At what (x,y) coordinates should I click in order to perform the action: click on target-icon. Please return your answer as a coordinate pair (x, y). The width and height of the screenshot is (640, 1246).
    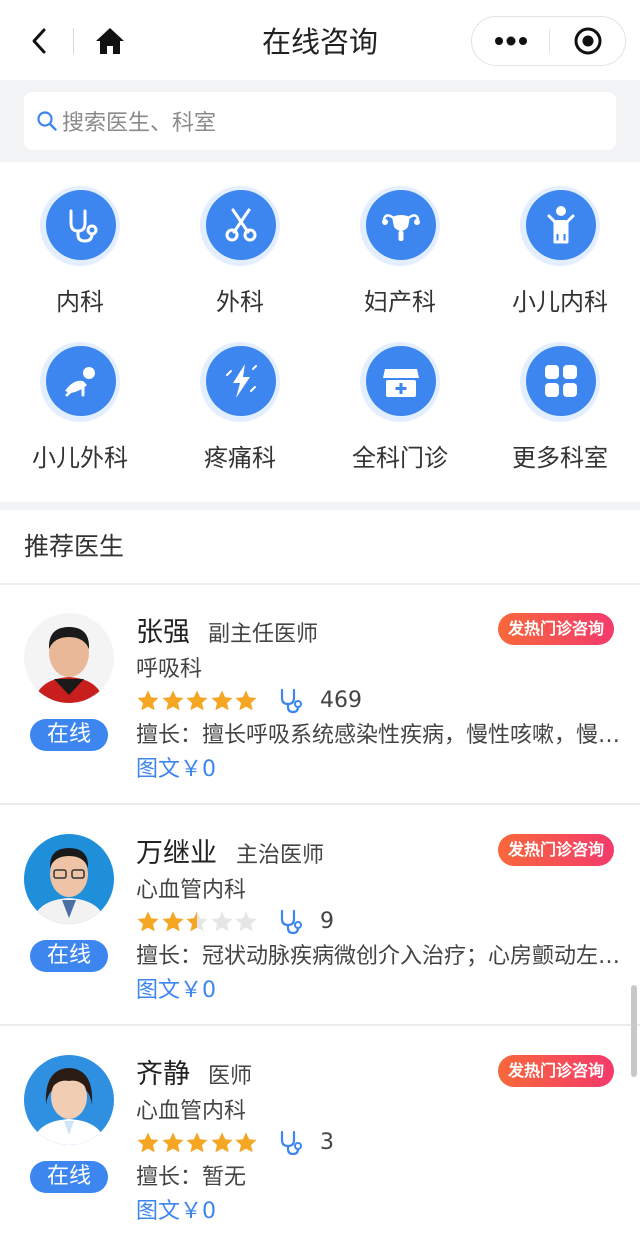
    Looking at the image, I should click on (588, 41).